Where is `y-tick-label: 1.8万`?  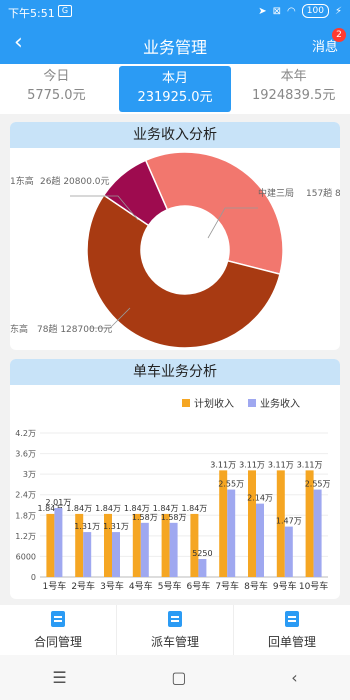
y-tick-label: 1.8万 is located at coordinates (25, 515).